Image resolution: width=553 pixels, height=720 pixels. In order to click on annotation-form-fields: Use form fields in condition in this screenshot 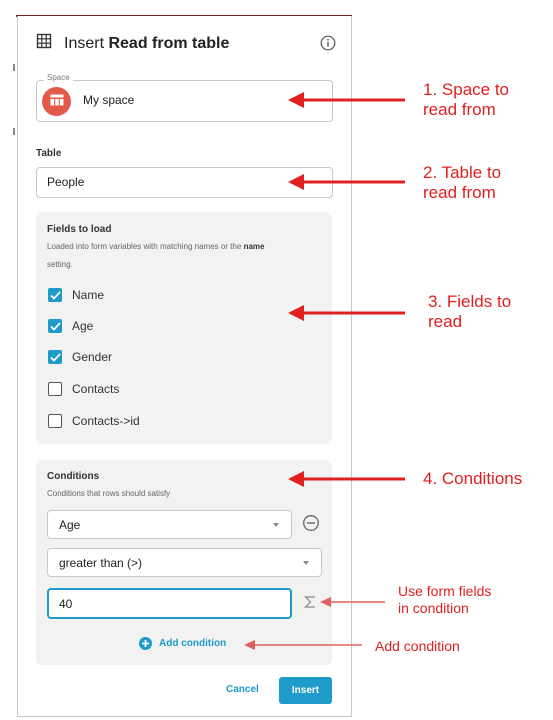, I will do `click(444, 600)`.